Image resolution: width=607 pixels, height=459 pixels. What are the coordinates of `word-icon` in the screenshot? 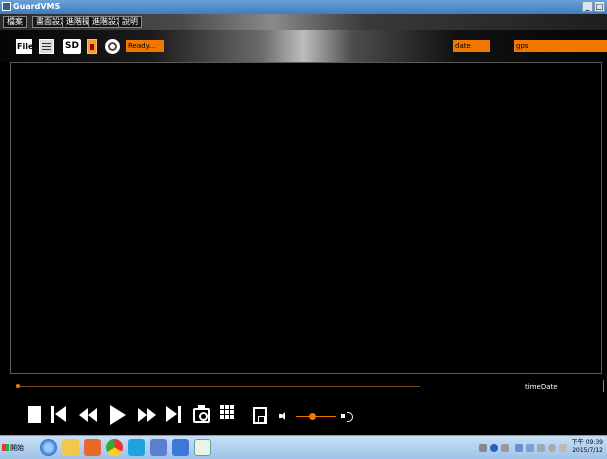 It's located at (158, 447).